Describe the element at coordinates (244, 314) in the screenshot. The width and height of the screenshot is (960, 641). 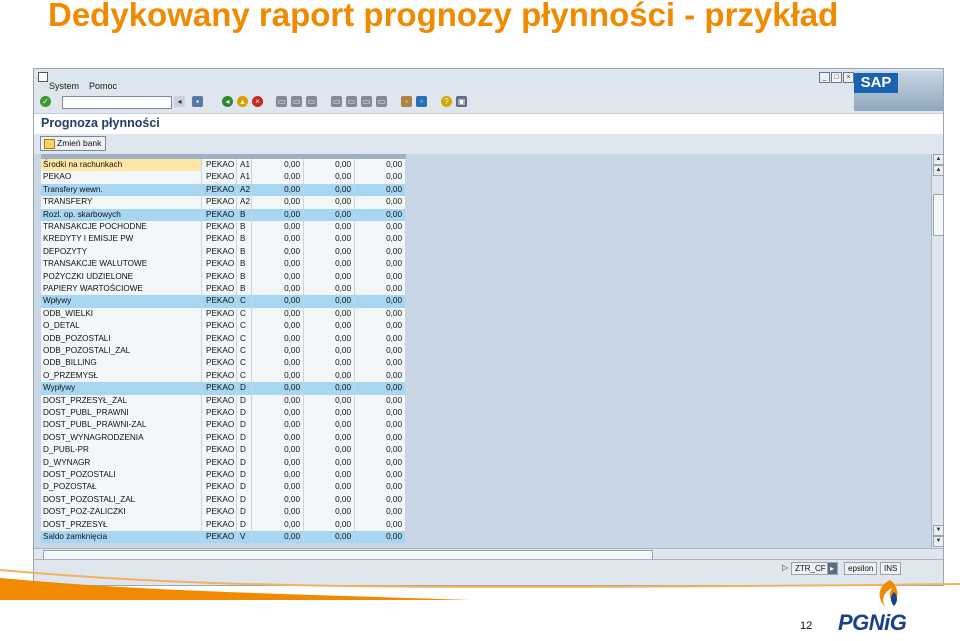
I see `row-group: C` at that location.